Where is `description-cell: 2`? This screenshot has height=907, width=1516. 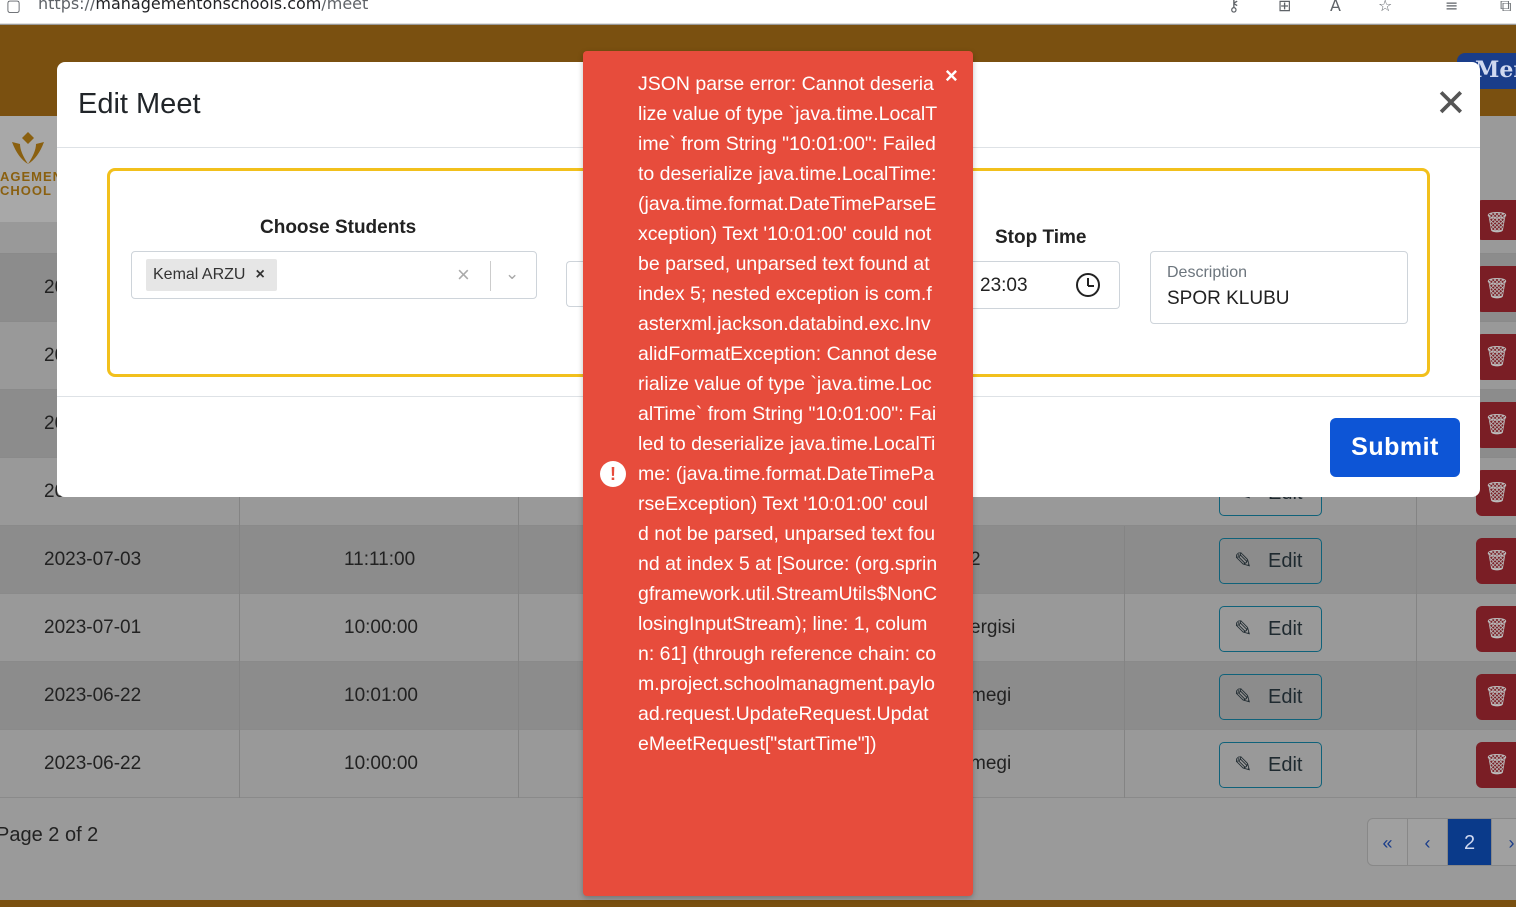
description-cell: 2 is located at coordinates (1042, 560).